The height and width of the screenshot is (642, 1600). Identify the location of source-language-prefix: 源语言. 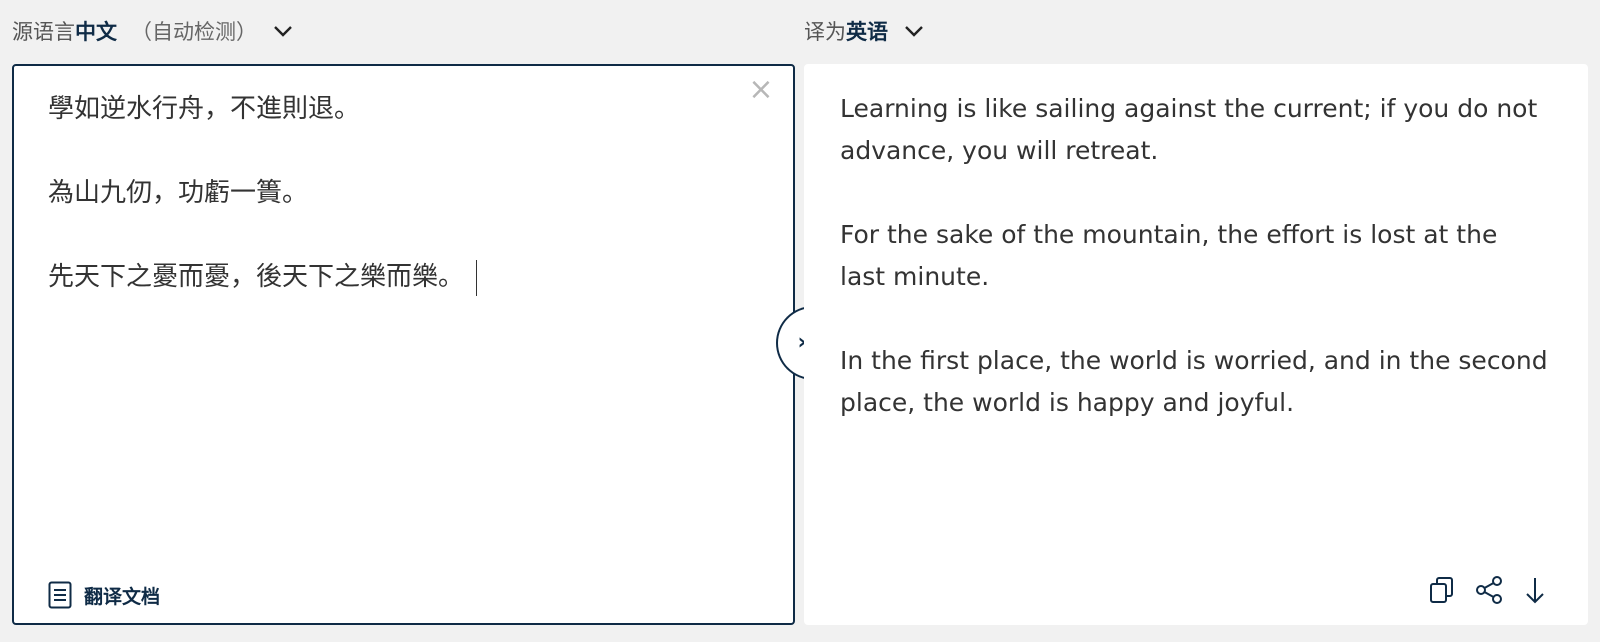
(43, 32).